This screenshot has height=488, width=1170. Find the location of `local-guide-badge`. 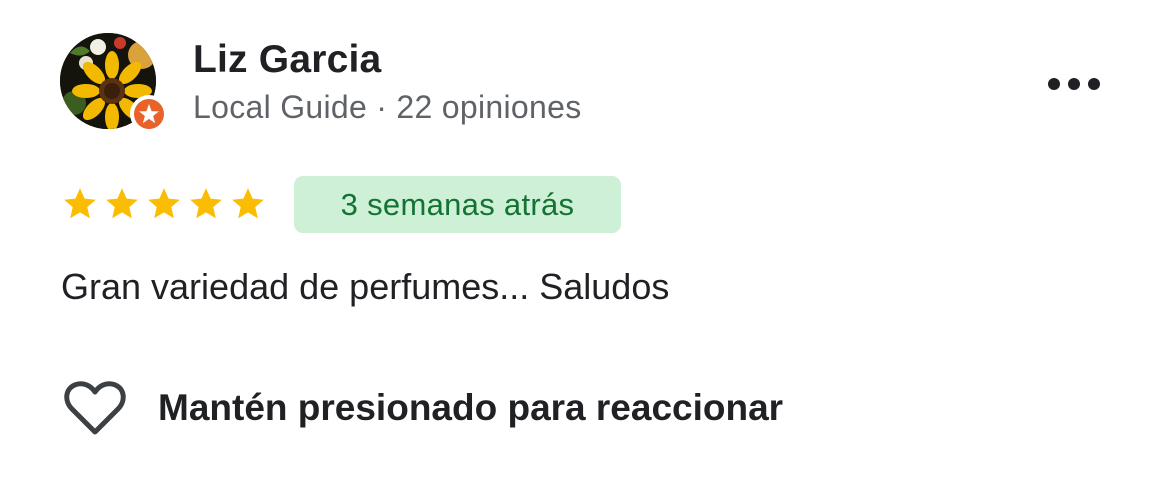

local-guide-badge is located at coordinates (149, 114).